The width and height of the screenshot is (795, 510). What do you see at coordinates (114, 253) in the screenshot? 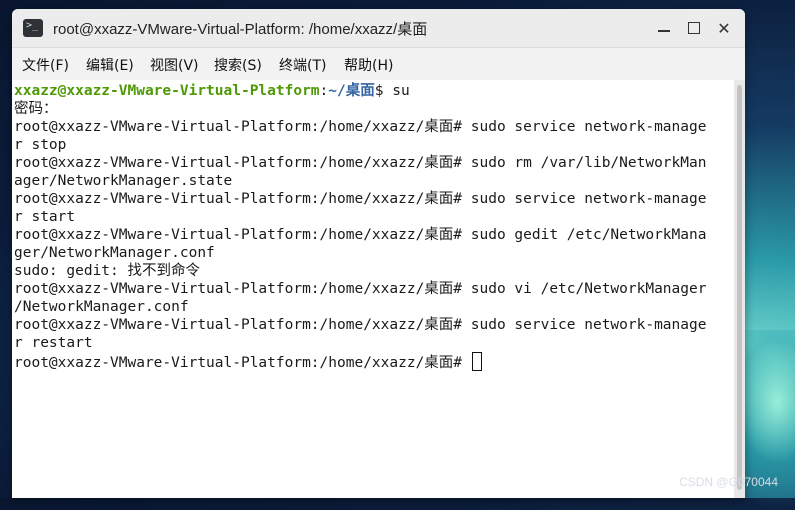
I see `terminal-line: ger/NetworkManager.conf` at bounding box center [114, 253].